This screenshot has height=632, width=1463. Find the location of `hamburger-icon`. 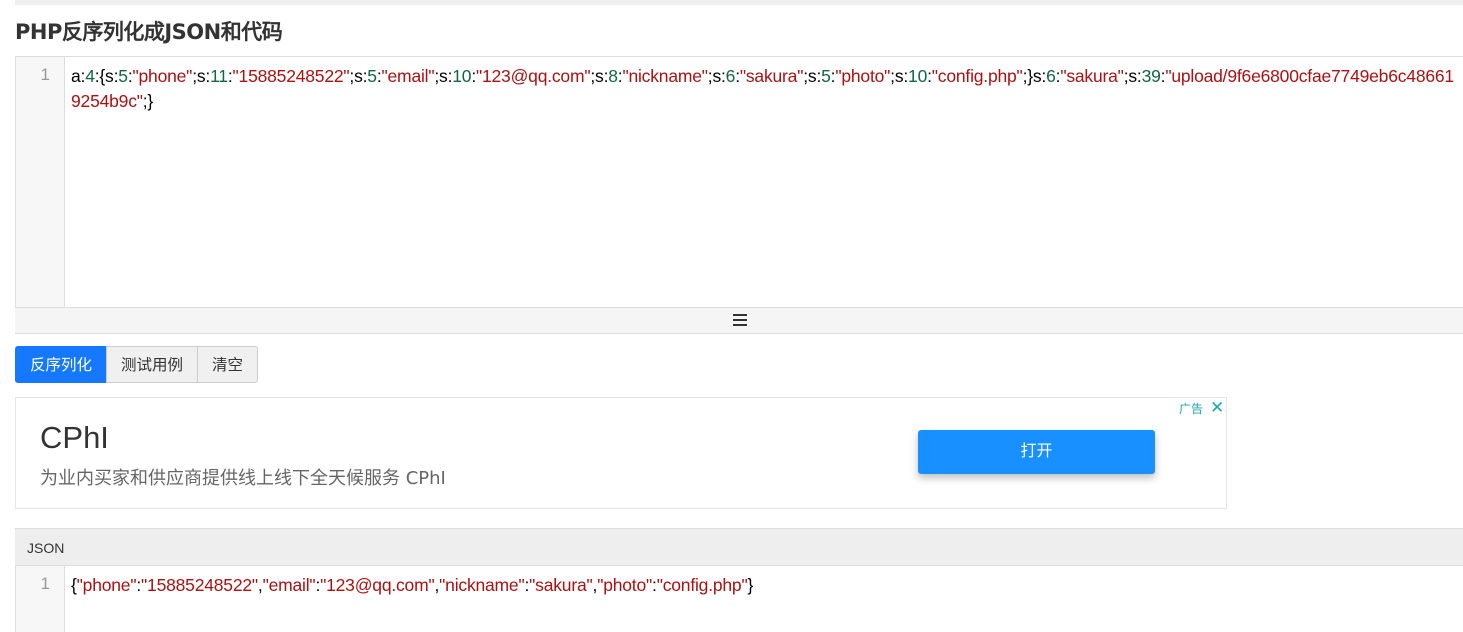

hamburger-icon is located at coordinates (740, 320).